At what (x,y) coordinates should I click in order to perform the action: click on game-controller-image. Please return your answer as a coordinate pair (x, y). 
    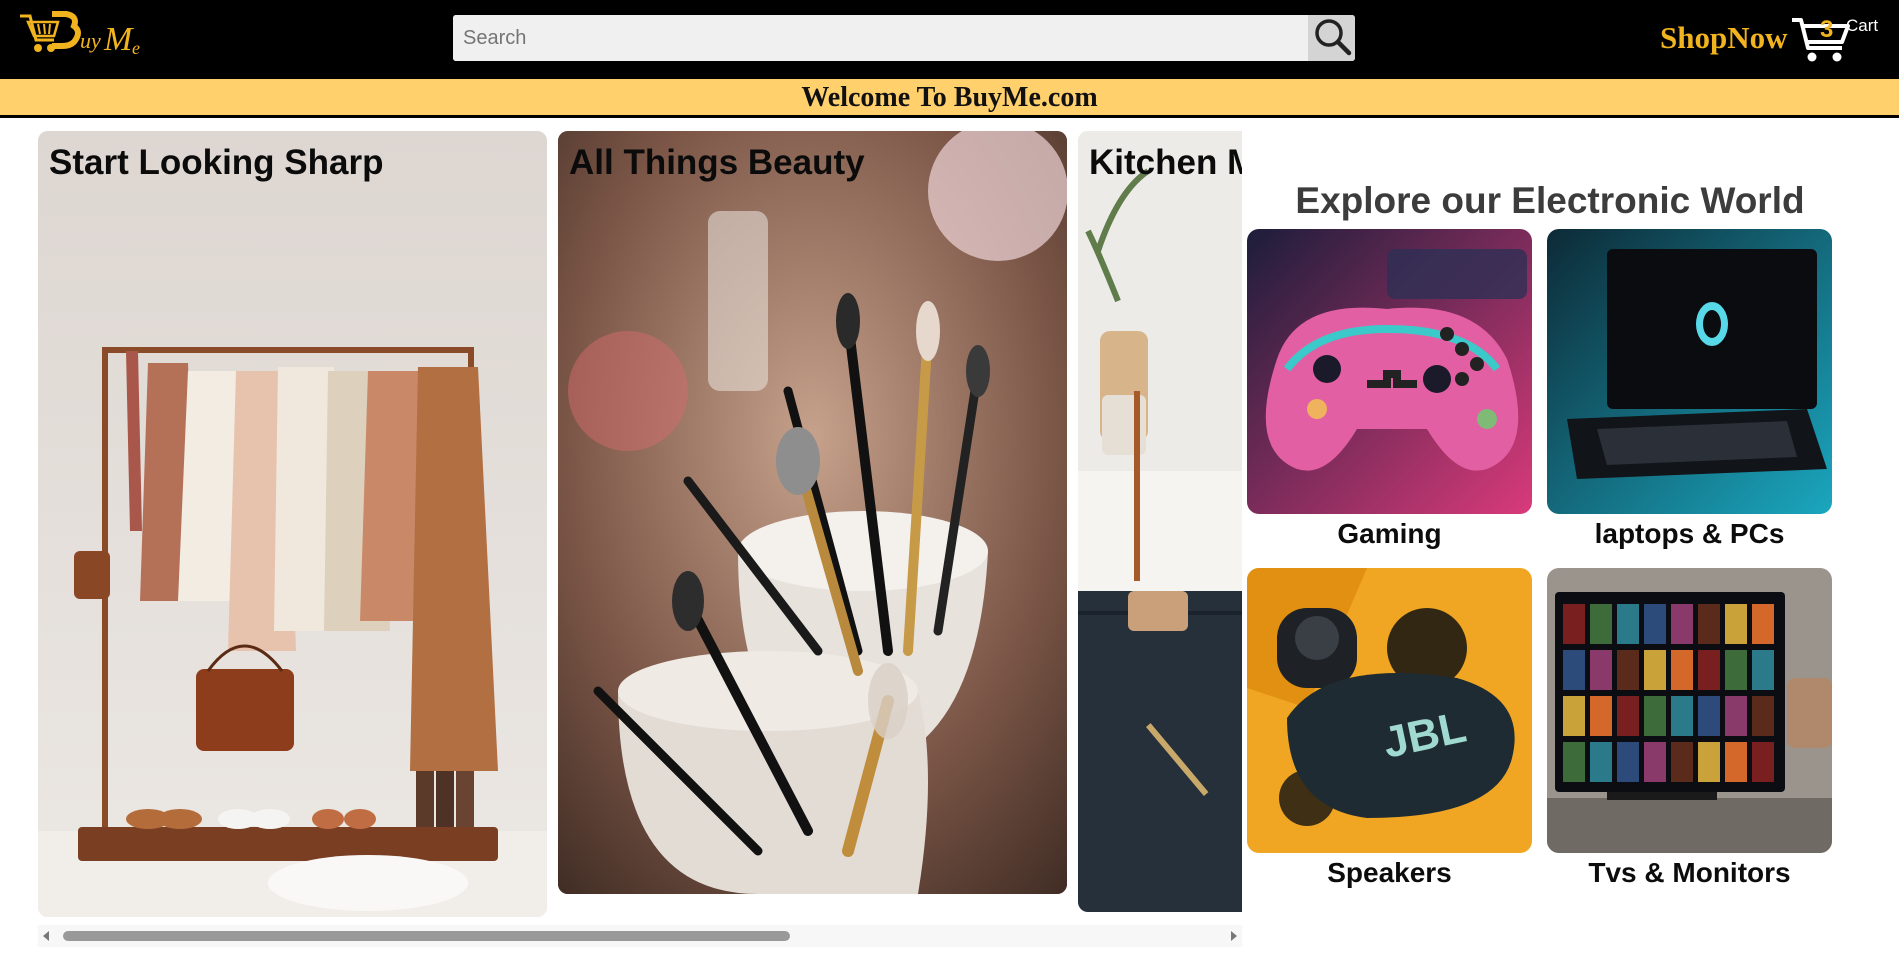
    Looking at the image, I should click on (1389, 371).